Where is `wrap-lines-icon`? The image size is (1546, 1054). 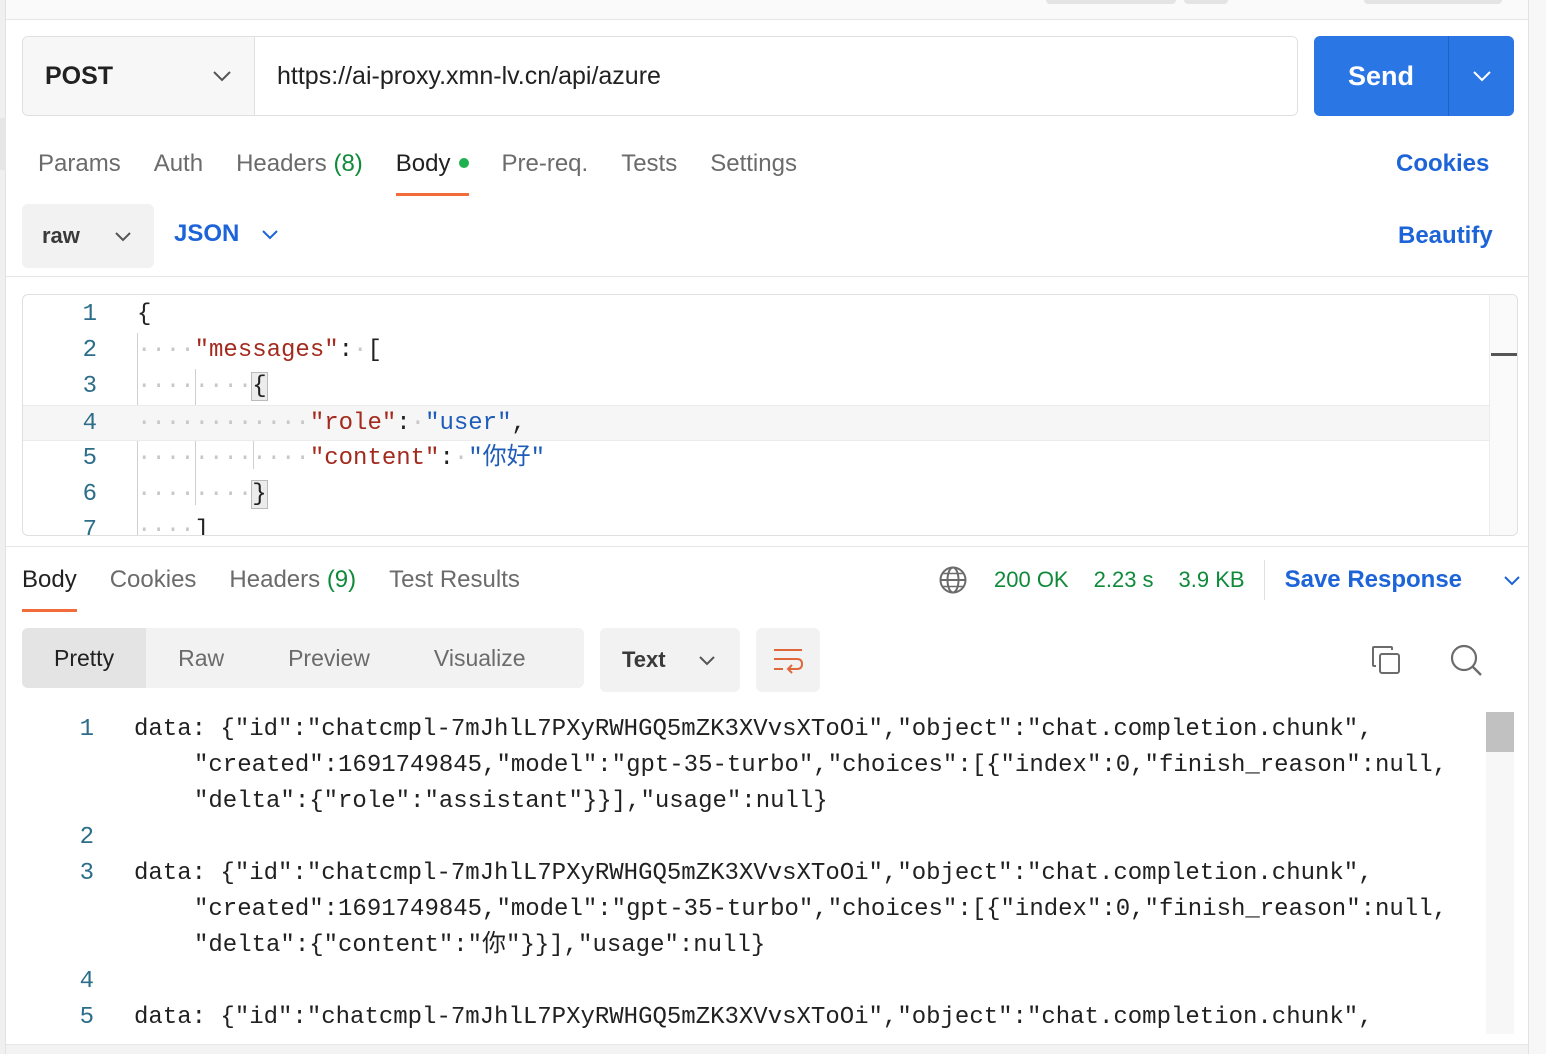
wrap-lines-icon is located at coordinates (789, 661).